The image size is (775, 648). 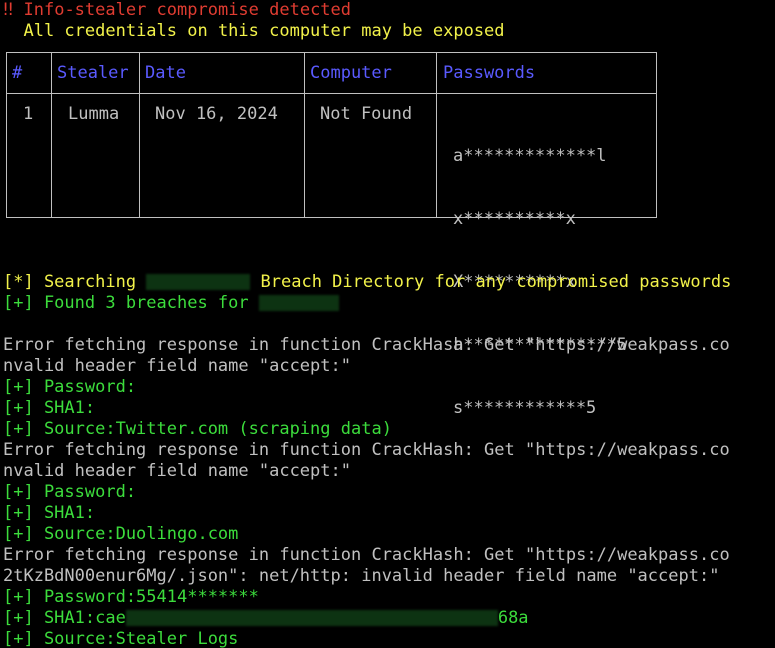 I want to click on search-prefix: [*] Searching, so click(x=75, y=282).